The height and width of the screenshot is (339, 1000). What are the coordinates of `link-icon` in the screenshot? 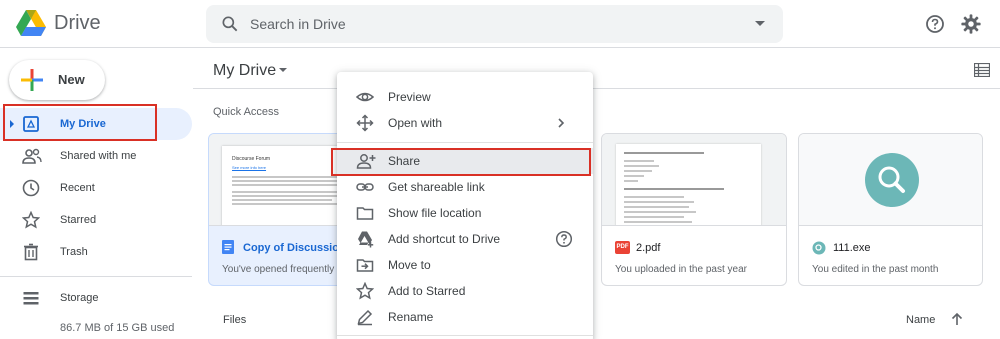 It's located at (365, 187).